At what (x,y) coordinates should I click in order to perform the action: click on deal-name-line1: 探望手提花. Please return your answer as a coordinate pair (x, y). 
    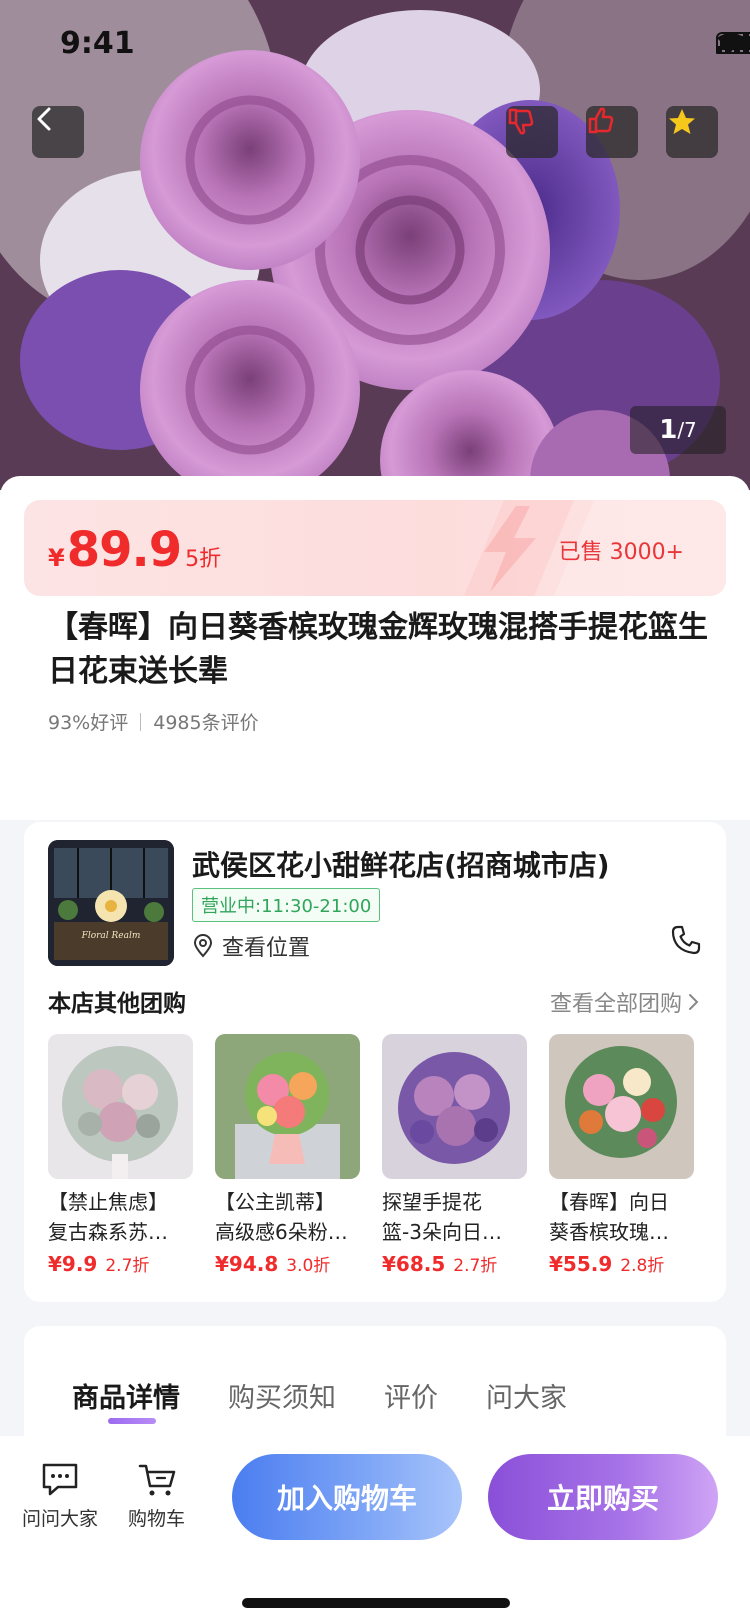
    Looking at the image, I should click on (432, 1202).